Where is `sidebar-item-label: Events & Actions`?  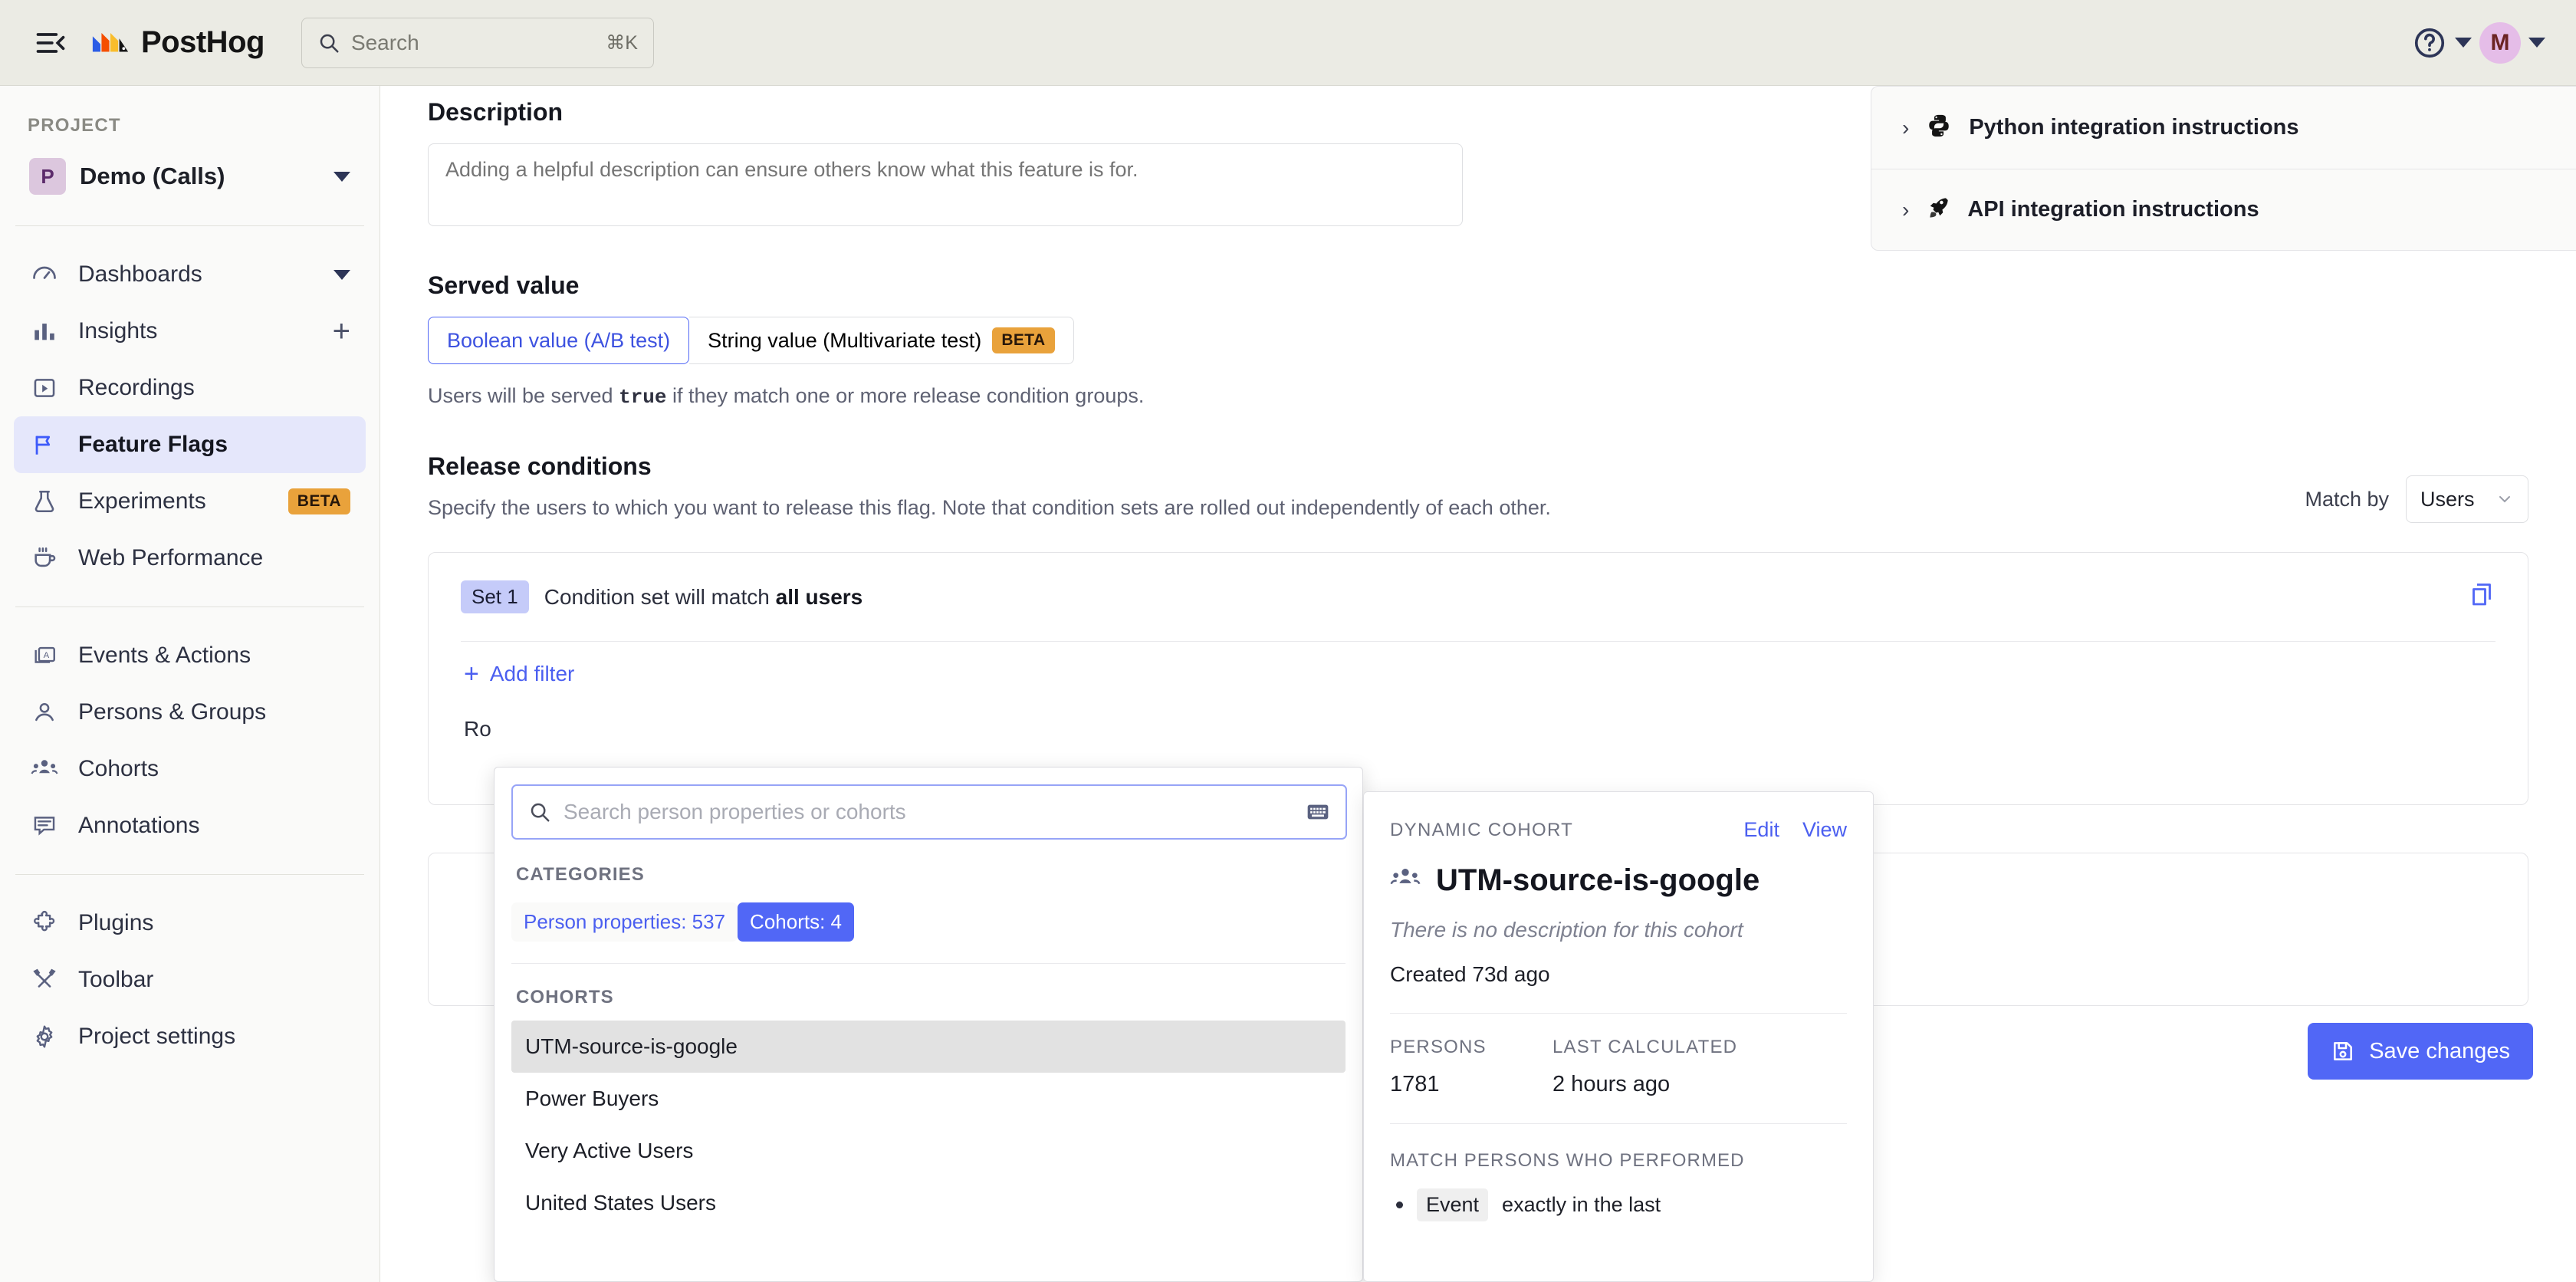
sidebar-item-label: Events & Actions is located at coordinates (164, 655).